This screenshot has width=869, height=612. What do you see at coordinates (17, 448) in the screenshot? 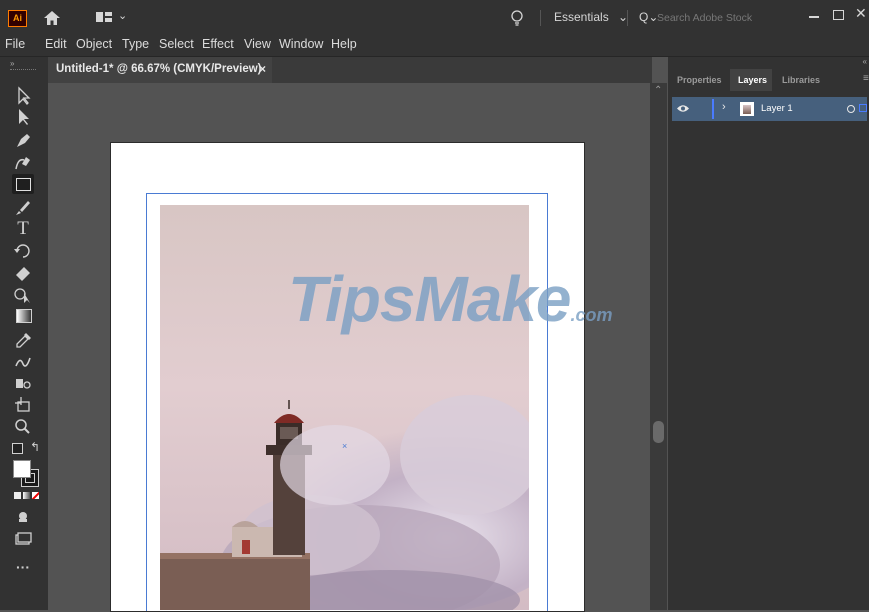
I see `default-colors-icon` at bounding box center [17, 448].